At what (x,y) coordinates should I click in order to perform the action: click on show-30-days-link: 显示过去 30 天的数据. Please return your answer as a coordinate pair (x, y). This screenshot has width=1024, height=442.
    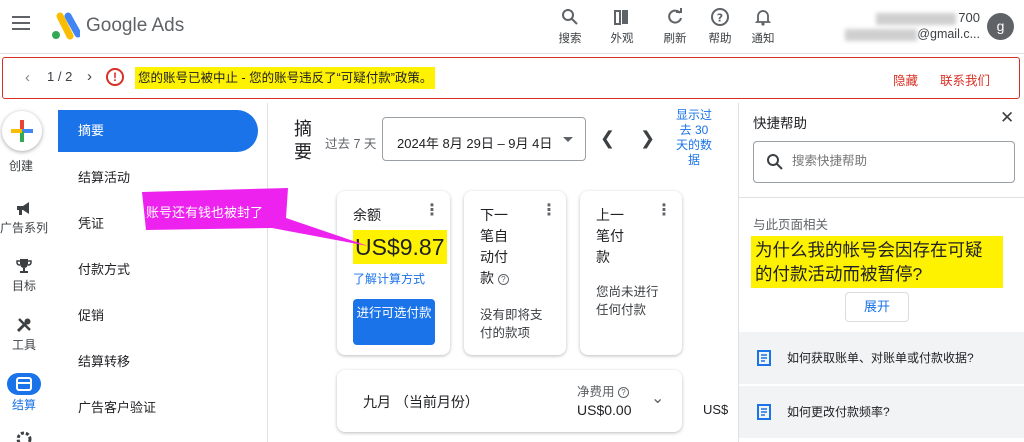
    Looking at the image, I should click on (694, 138).